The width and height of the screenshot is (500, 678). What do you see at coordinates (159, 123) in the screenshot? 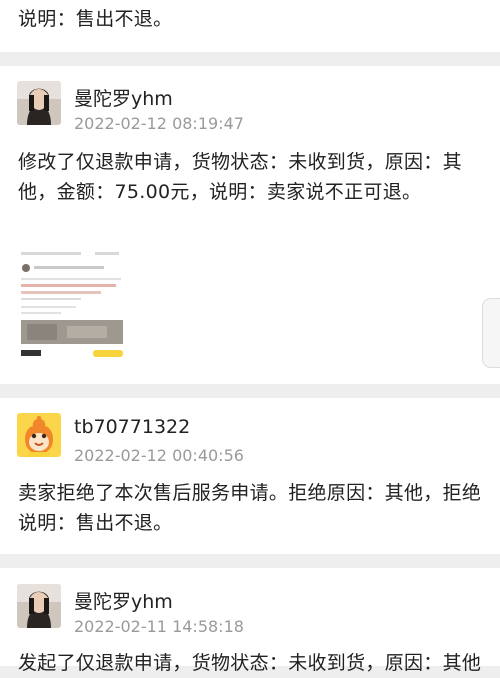
I see `timestamp: 2022-02-12 08:19:47` at bounding box center [159, 123].